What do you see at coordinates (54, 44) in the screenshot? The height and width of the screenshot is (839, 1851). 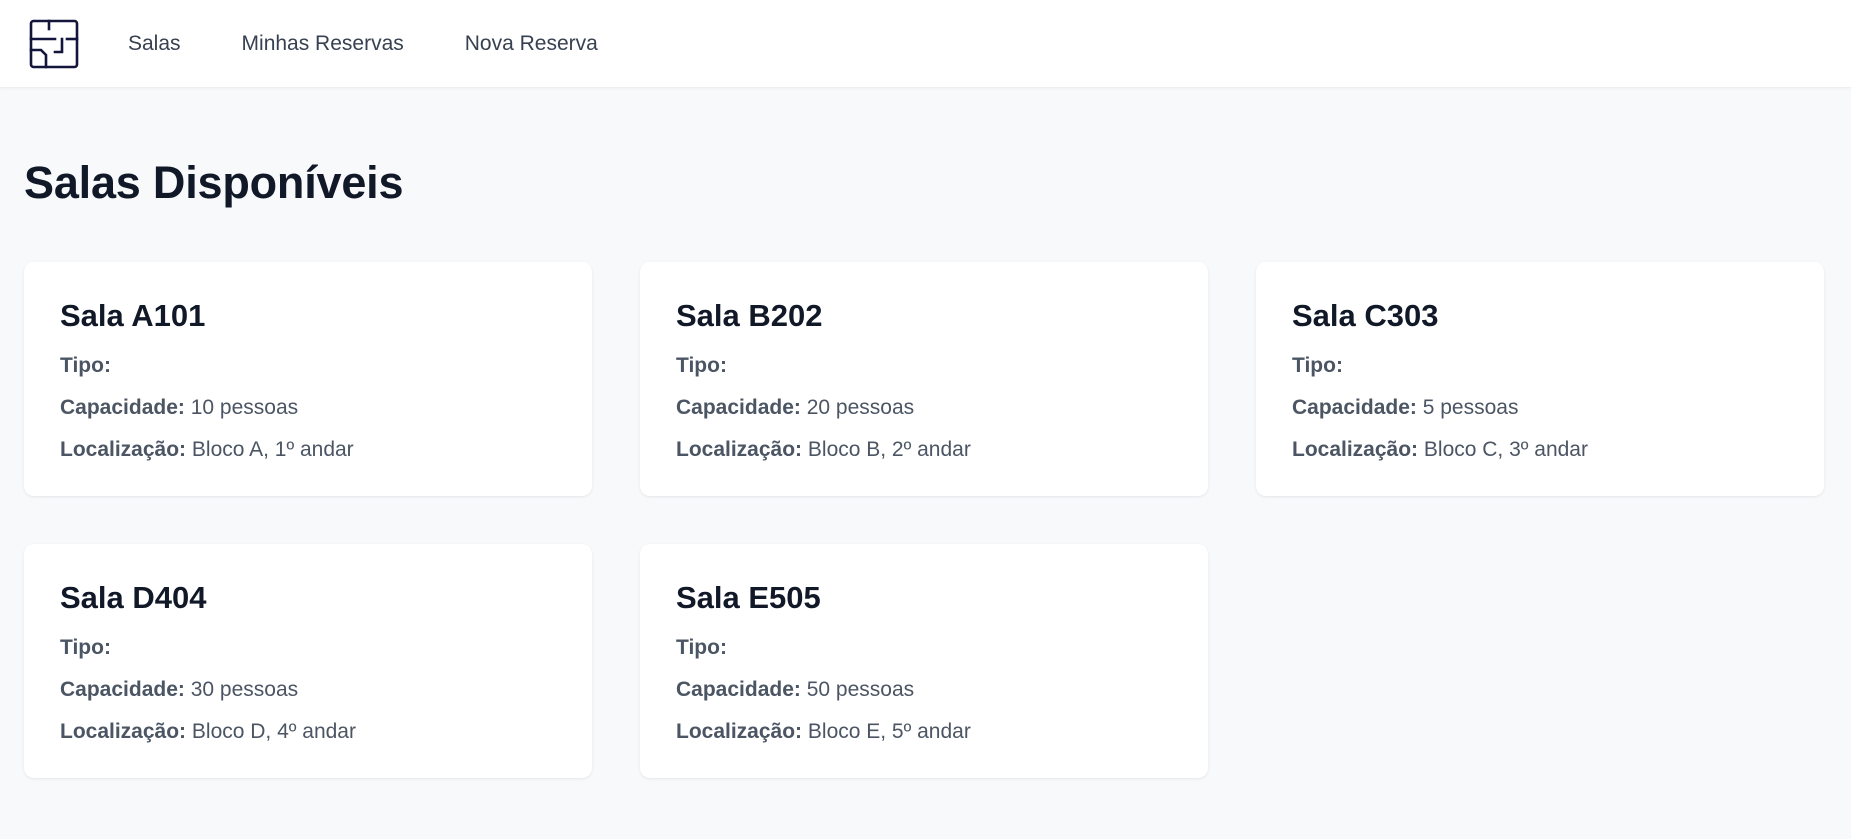 I see `floor-plan-icon` at bounding box center [54, 44].